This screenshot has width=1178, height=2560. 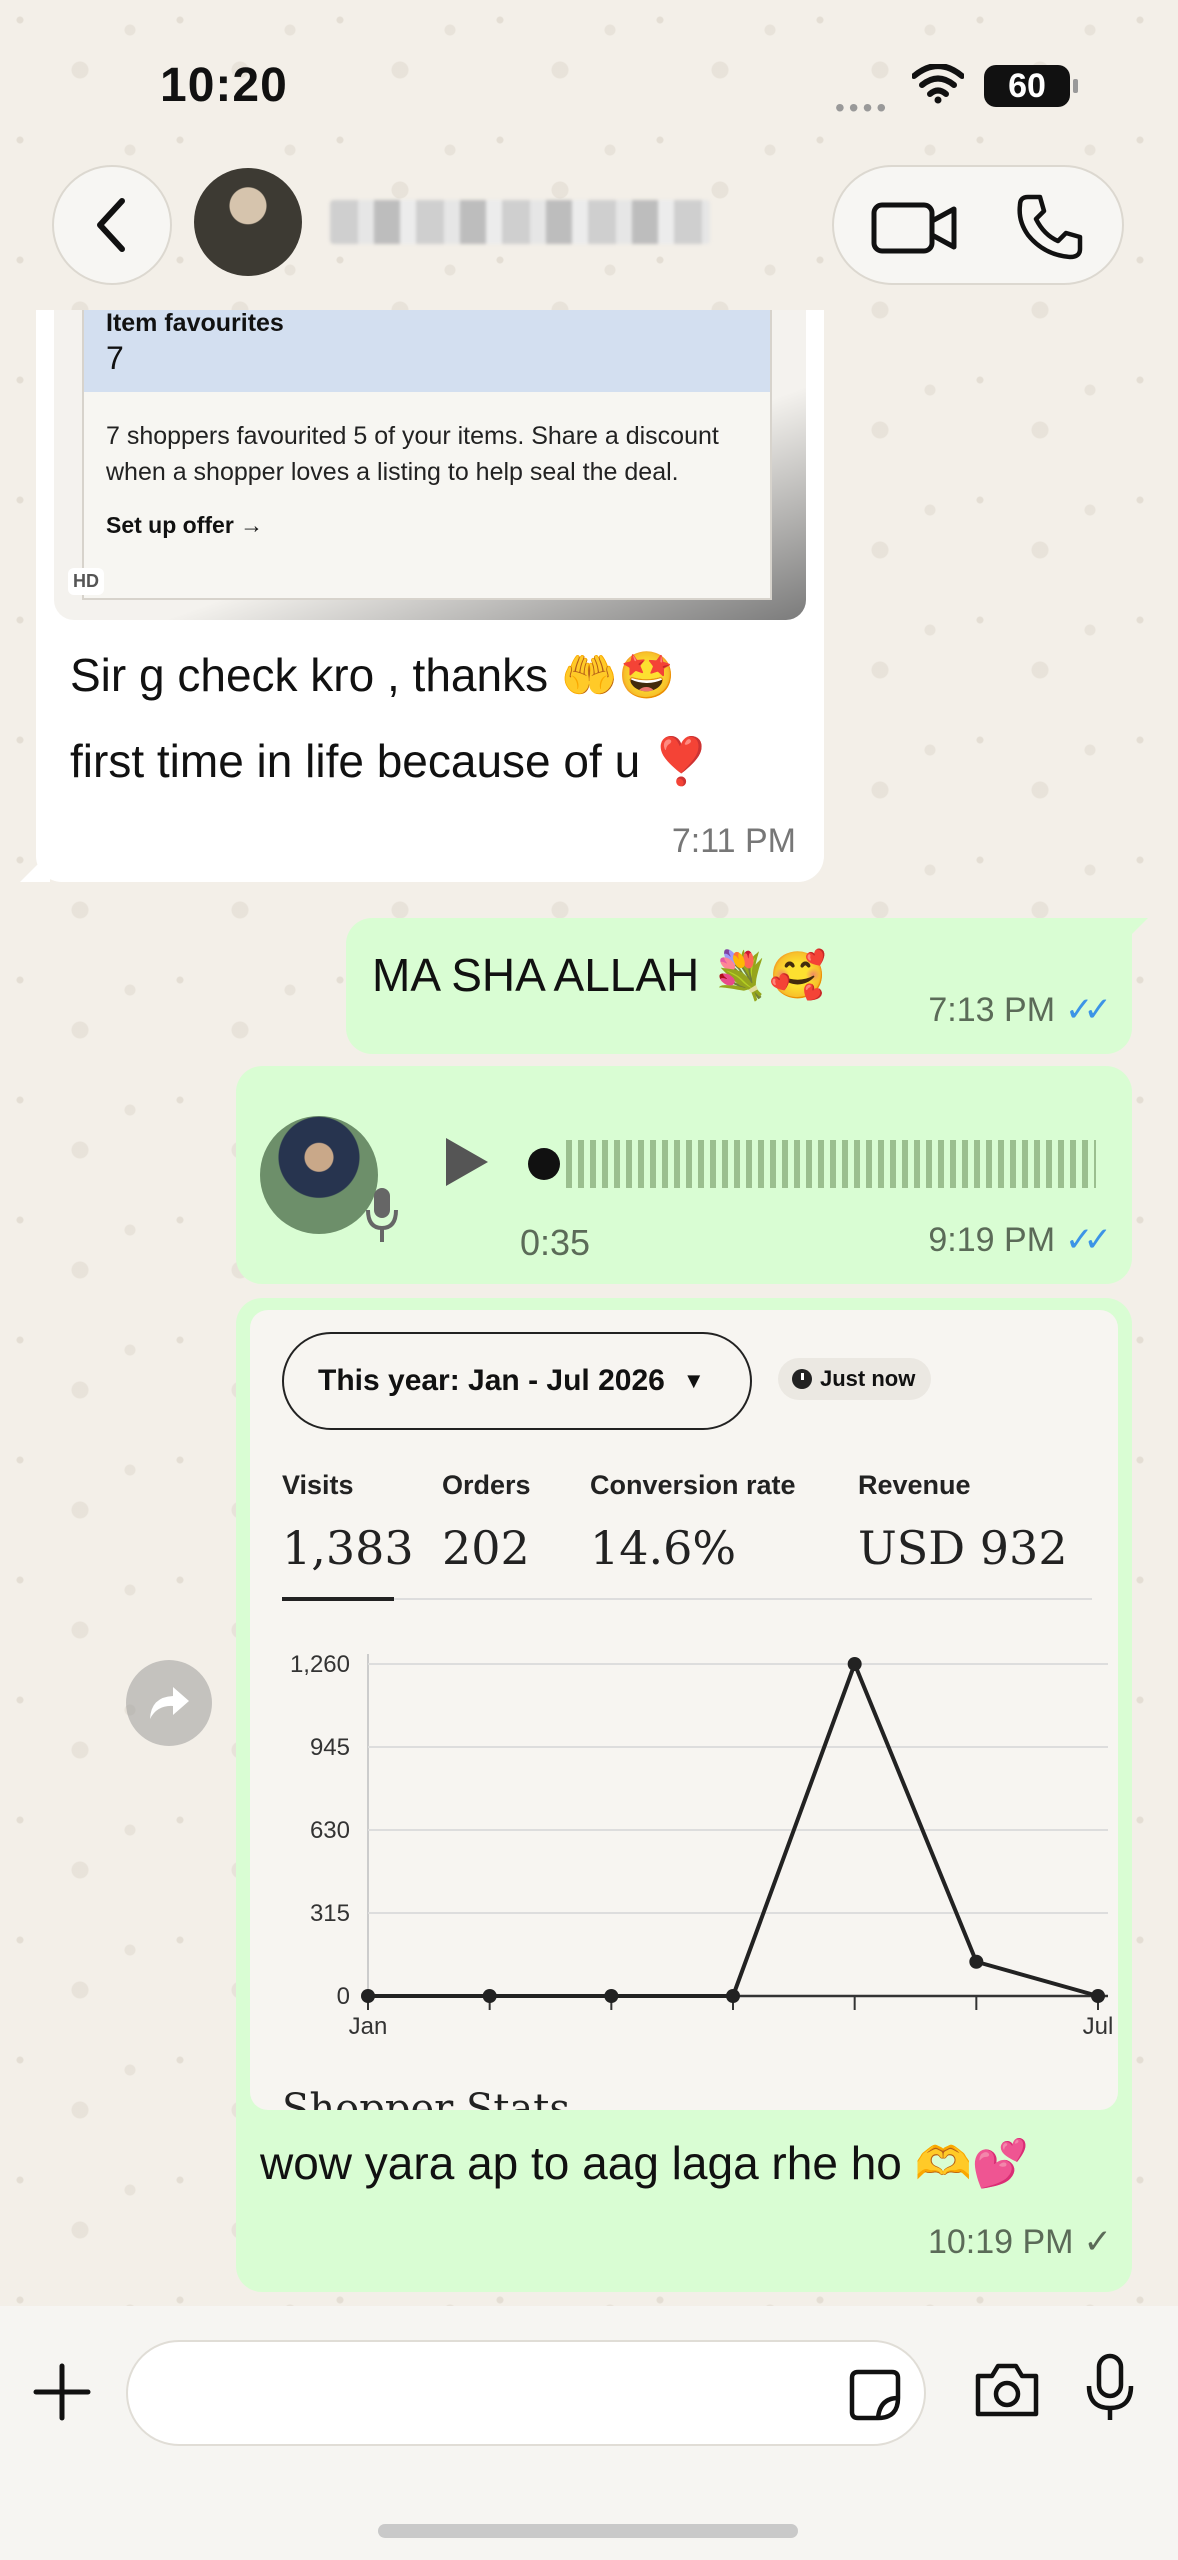 I want to click on clock-icon, so click(x=802, y=1379).